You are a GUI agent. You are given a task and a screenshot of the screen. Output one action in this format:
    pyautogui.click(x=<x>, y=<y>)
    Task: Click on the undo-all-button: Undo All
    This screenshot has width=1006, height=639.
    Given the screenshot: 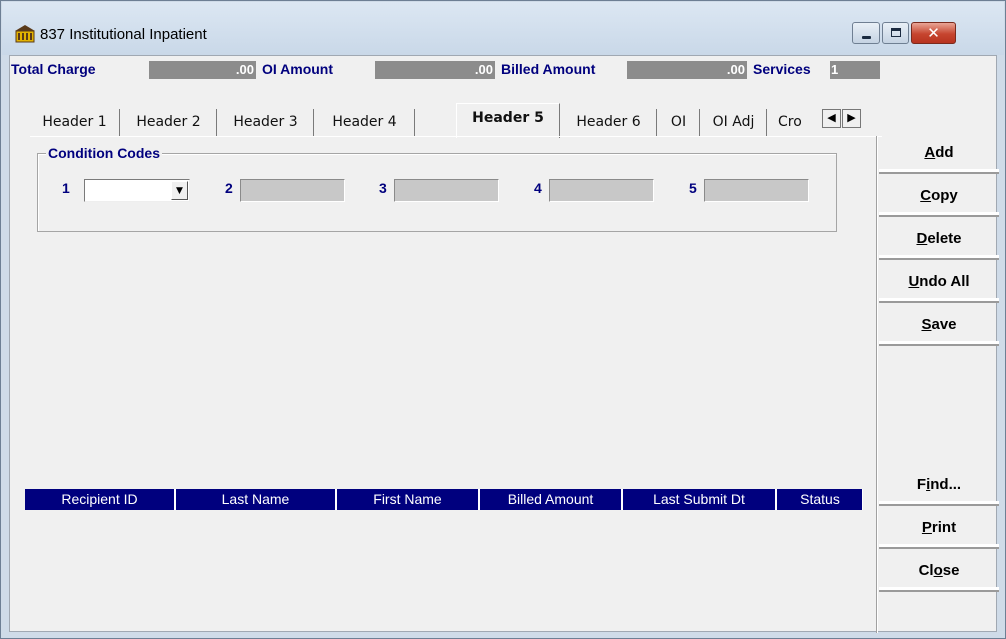 What is the action you would take?
    pyautogui.click(x=939, y=283)
    